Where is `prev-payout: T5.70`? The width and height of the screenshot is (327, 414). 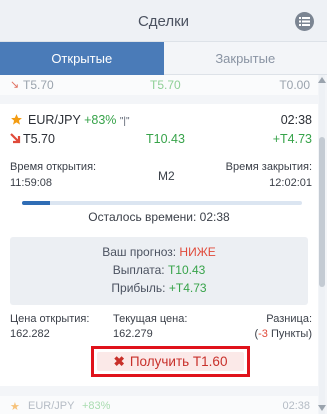
prev-payout: T5.70 is located at coordinates (165, 85).